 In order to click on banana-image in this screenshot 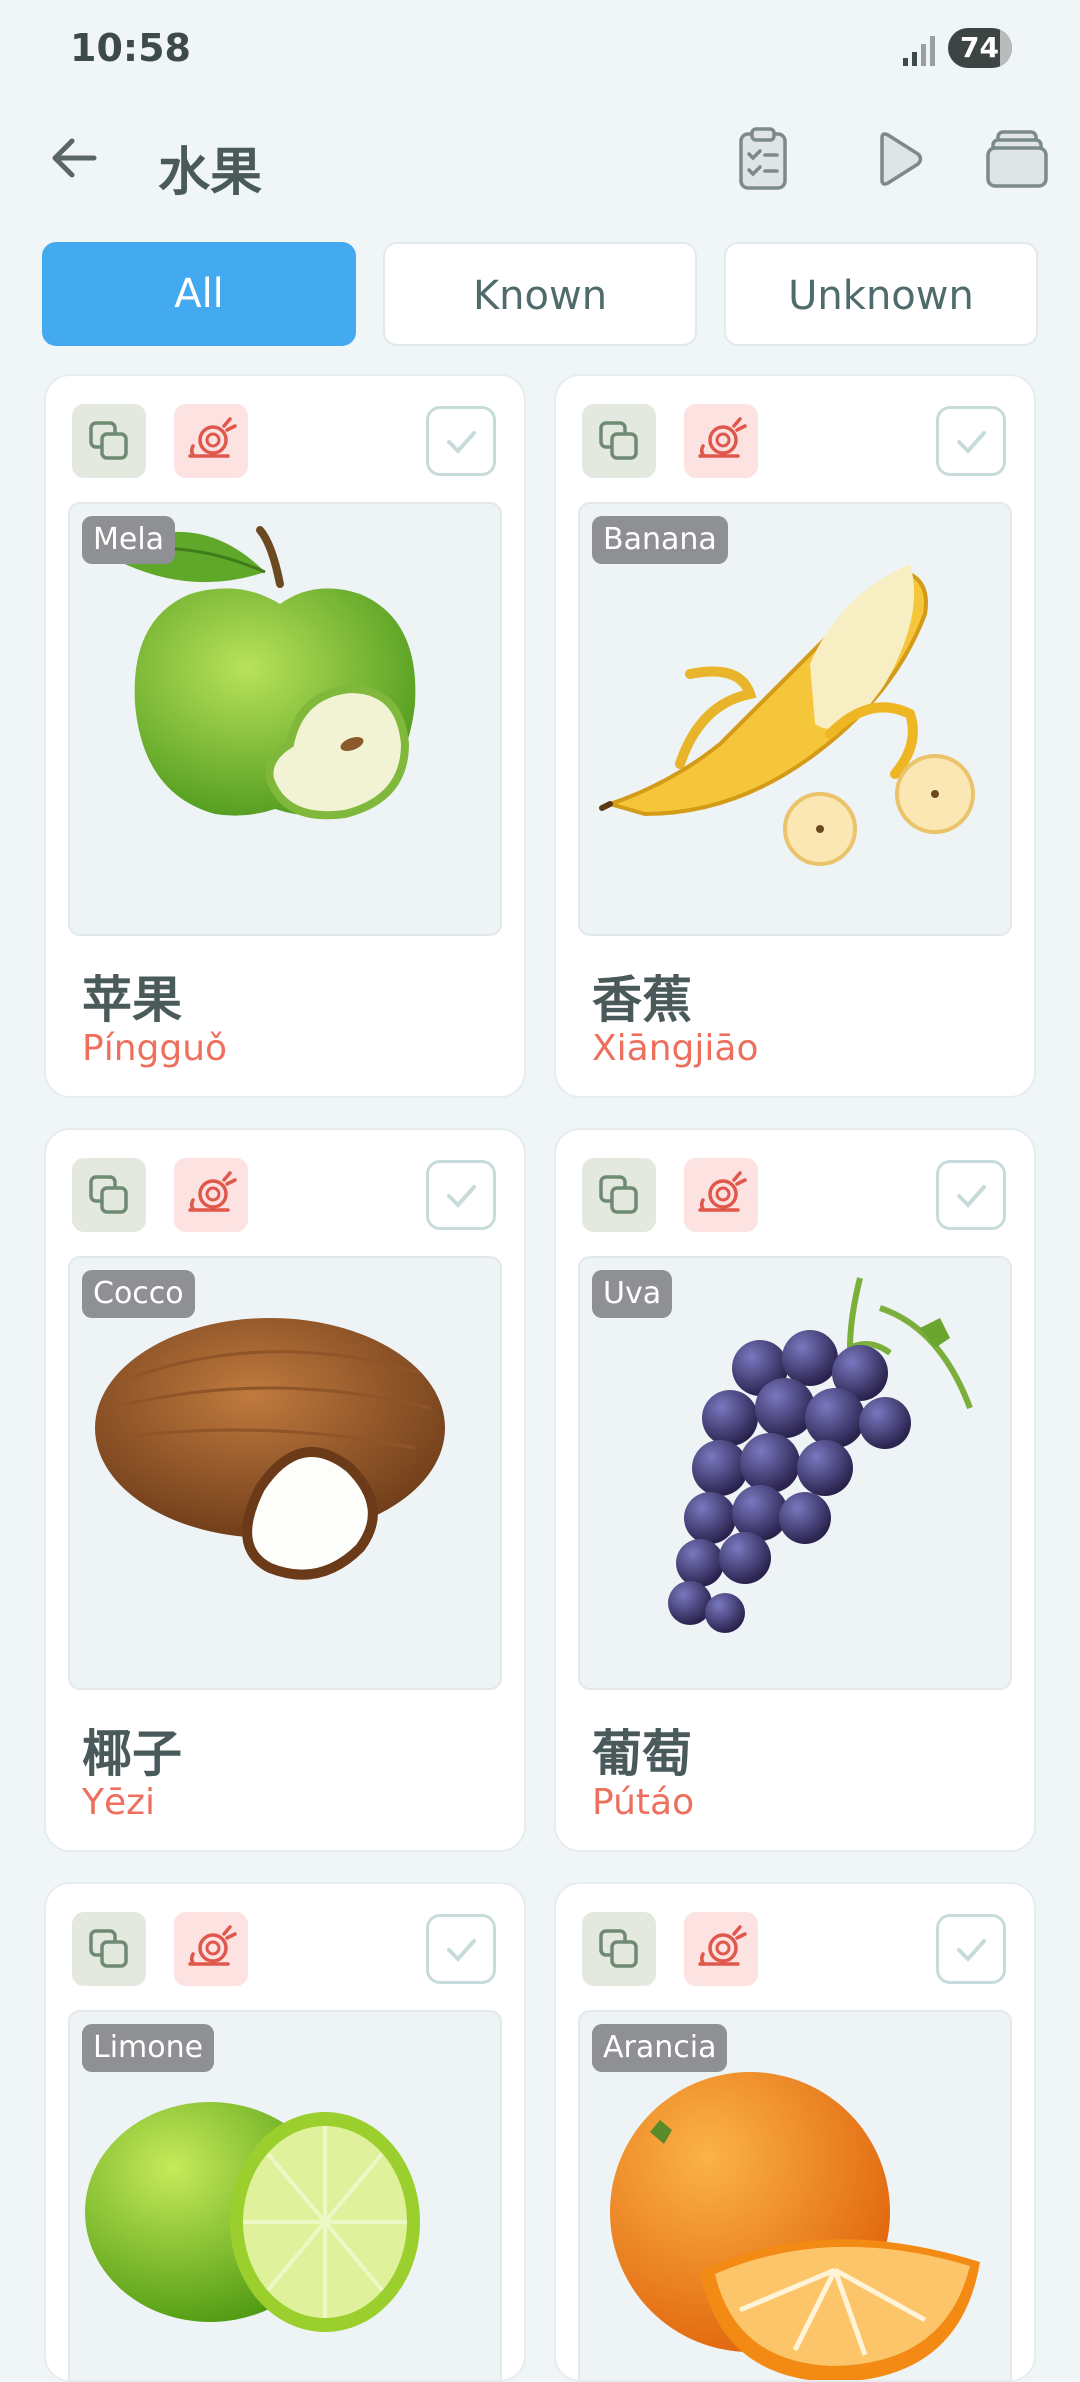, I will do `click(787, 715)`.